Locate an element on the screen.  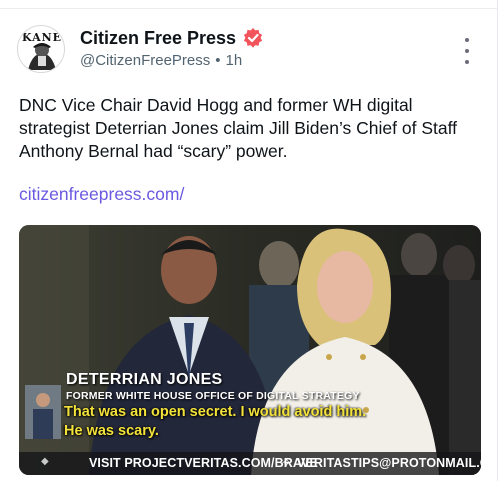
avatar-text: KANE is located at coordinates (42, 37).